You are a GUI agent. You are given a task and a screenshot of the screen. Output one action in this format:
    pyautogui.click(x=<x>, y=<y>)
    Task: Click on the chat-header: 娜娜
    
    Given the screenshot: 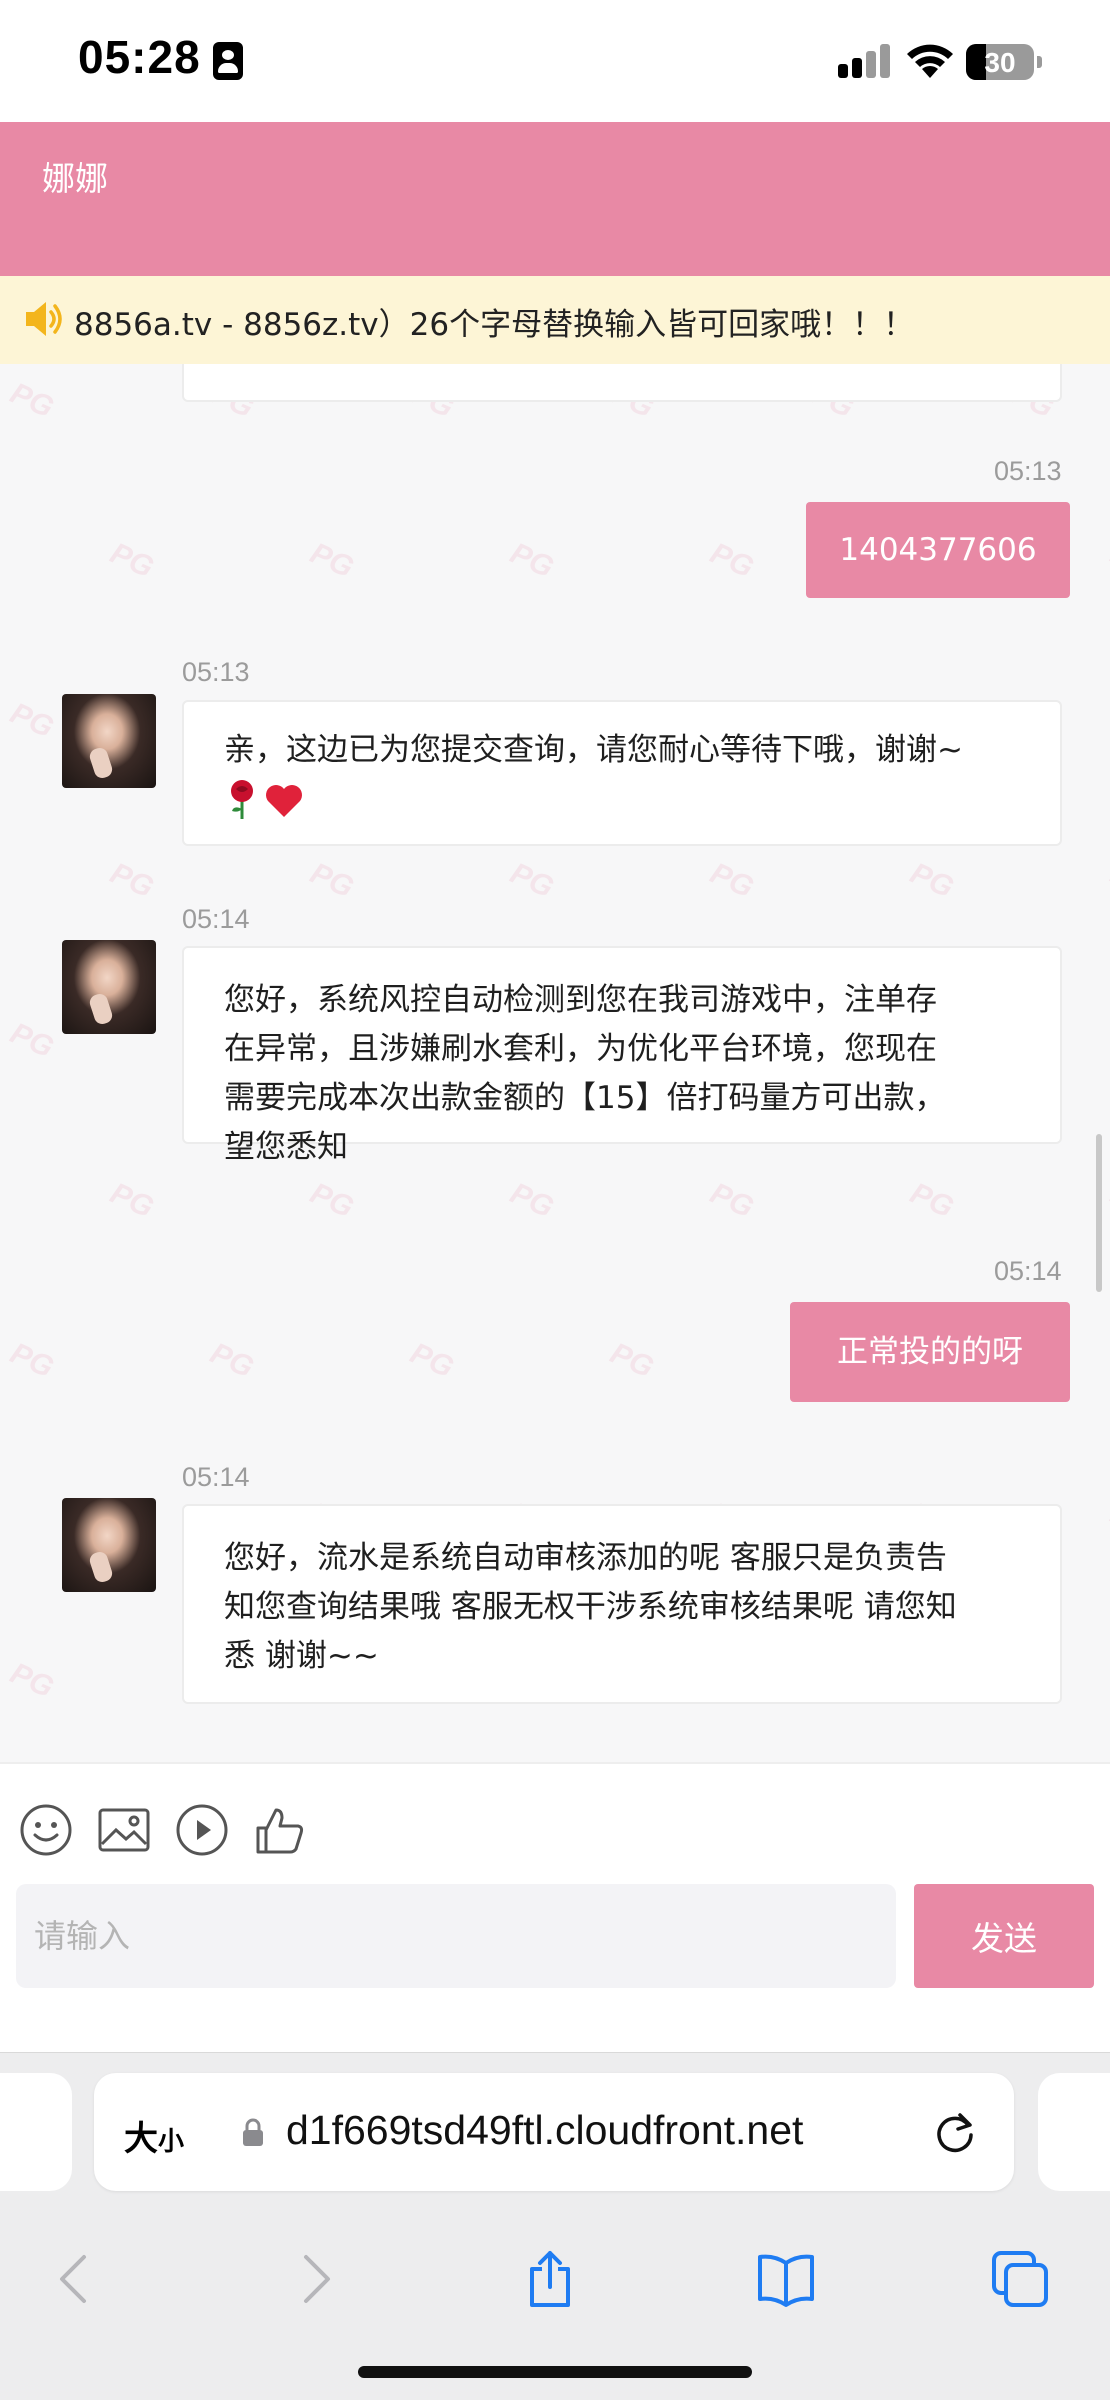 What is the action you would take?
    pyautogui.click(x=555, y=199)
    